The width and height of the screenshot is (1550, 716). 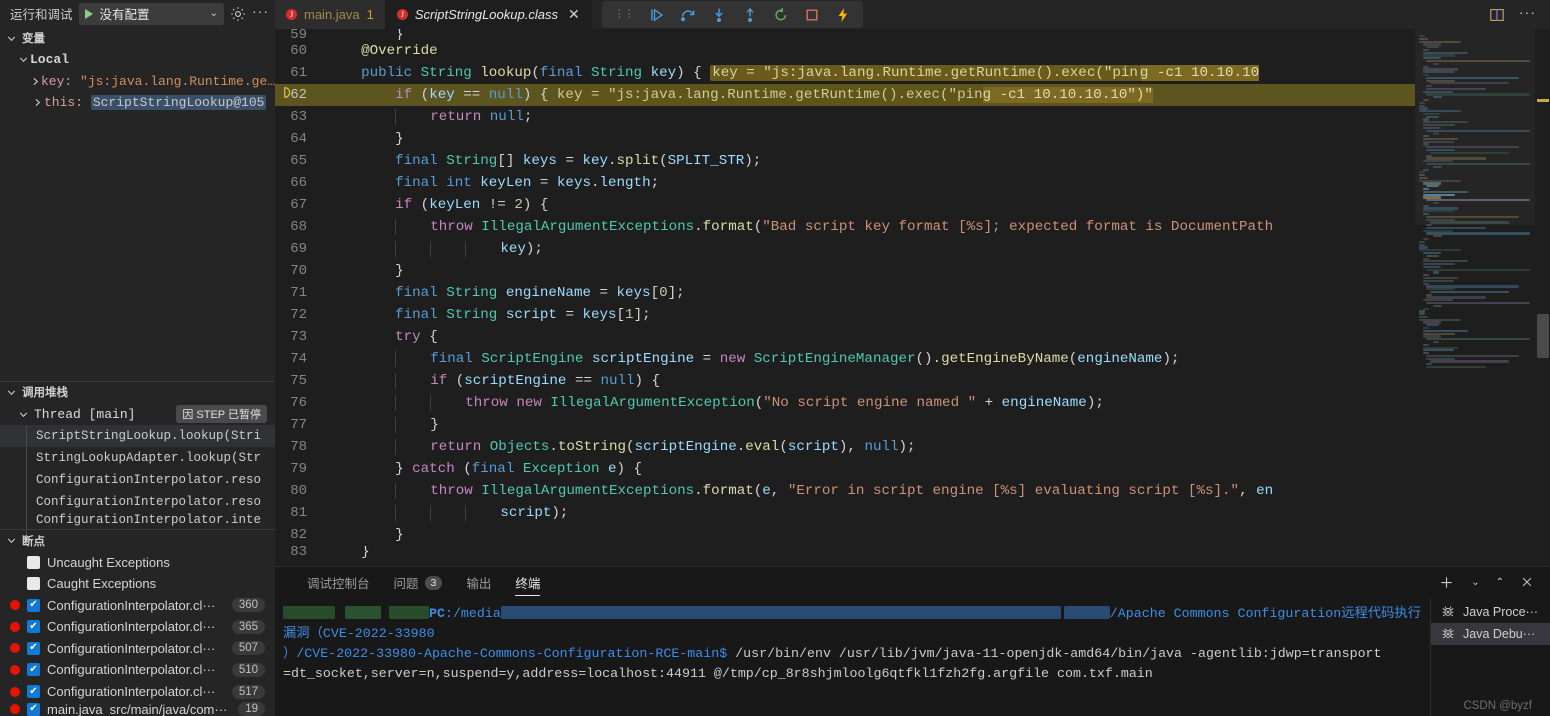 I want to click on step-into-icon, so click(x=719, y=15).